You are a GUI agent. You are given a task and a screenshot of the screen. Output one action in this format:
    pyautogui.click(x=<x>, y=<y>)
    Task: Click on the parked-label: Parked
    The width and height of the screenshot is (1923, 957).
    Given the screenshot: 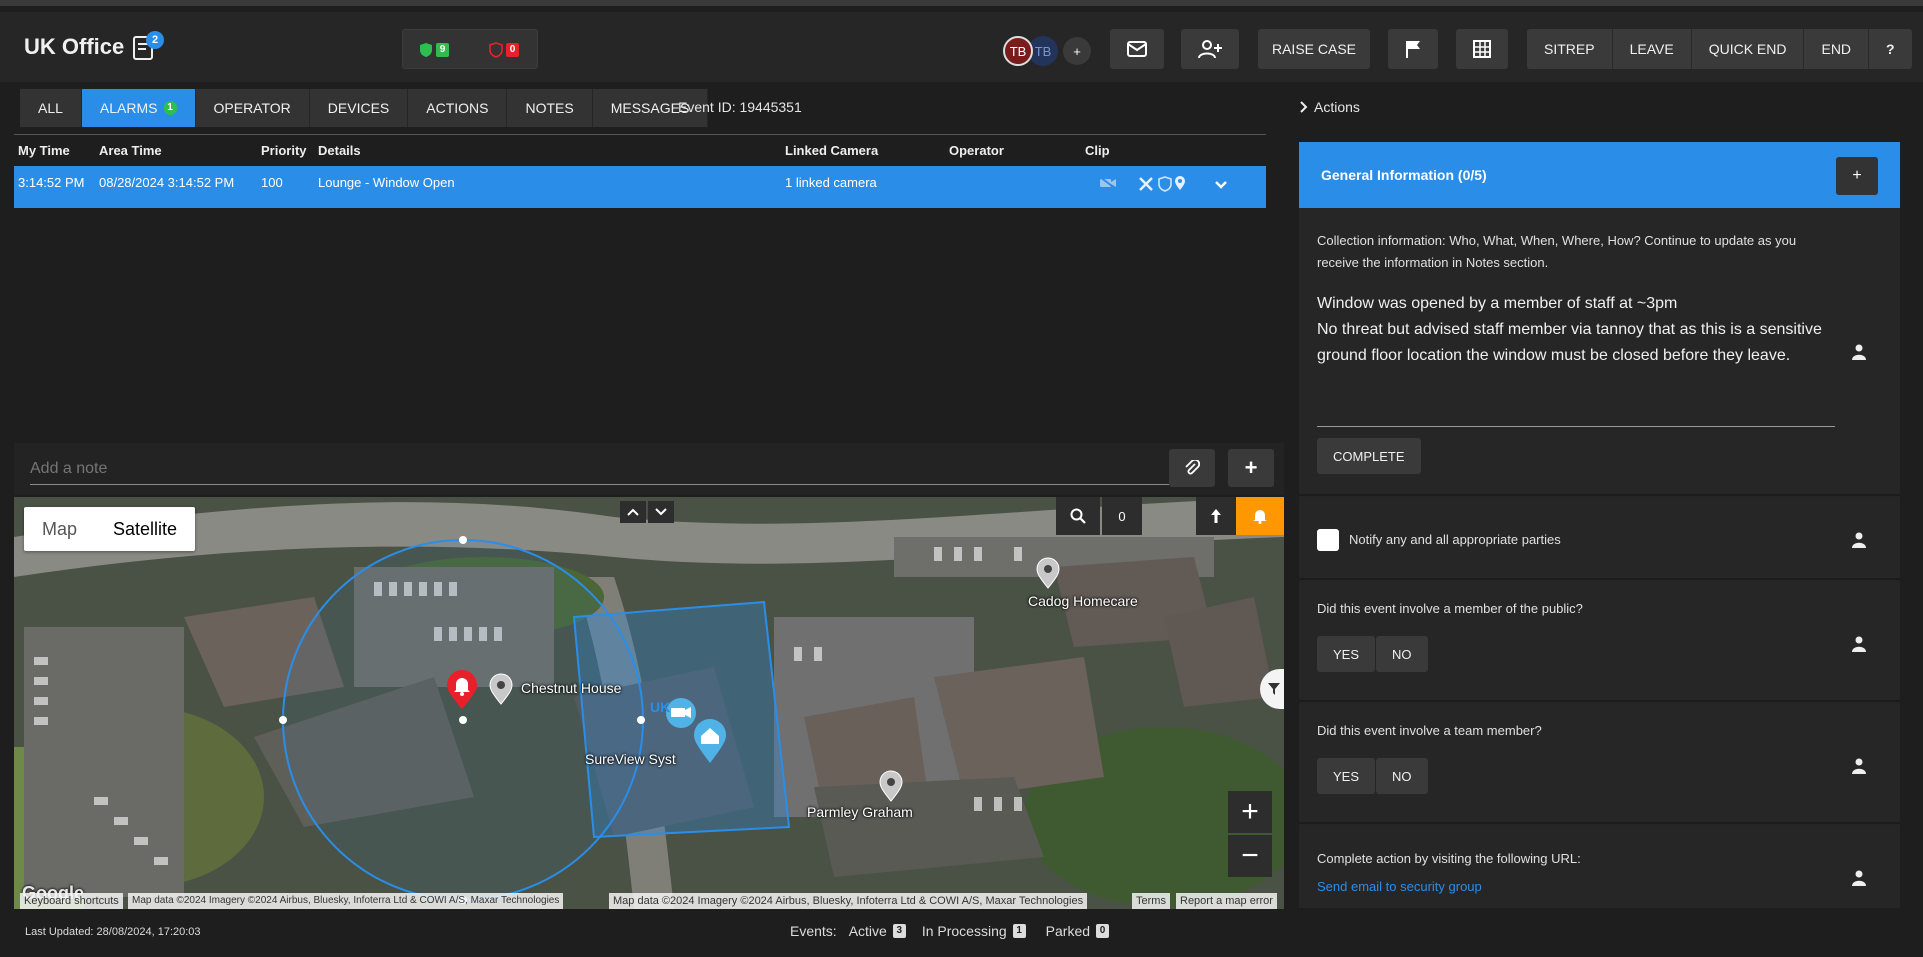 What is the action you would take?
    pyautogui.click(x=1068, y=931)
    